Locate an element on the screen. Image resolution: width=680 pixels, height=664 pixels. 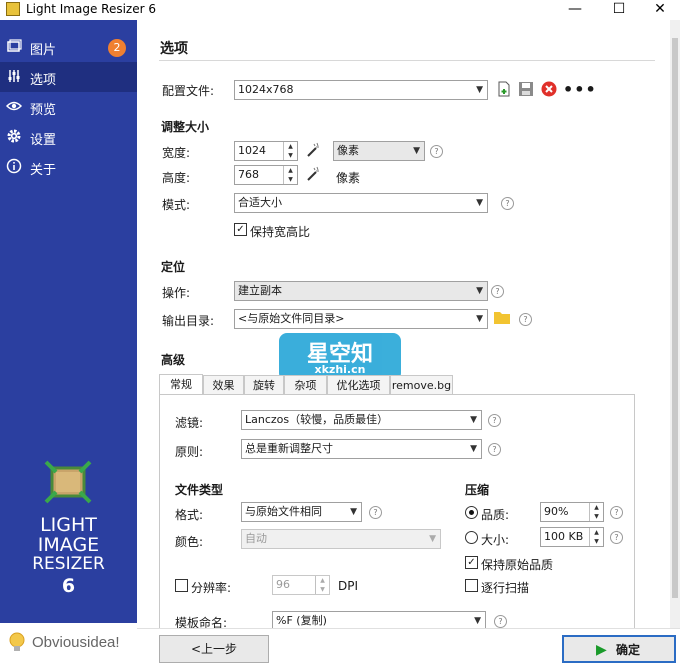
ok-label: 确定 is located at coordinates (628, 650).